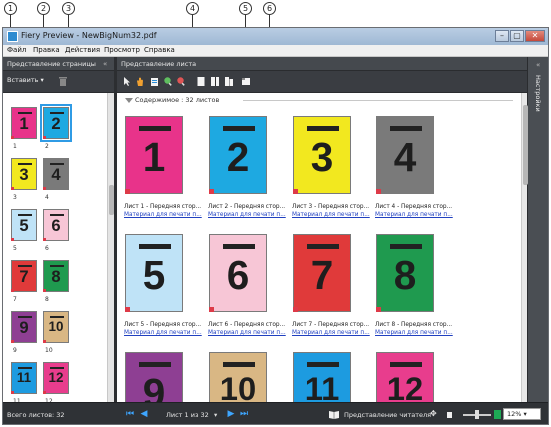  I want to click on contents-collapse-icon, so click(129, 100).